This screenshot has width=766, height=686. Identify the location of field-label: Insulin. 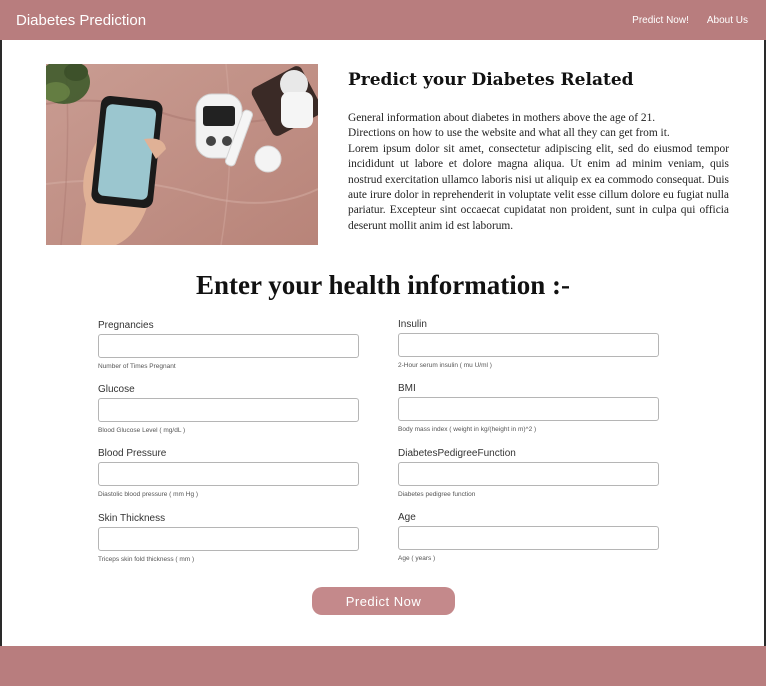
(412, 324).